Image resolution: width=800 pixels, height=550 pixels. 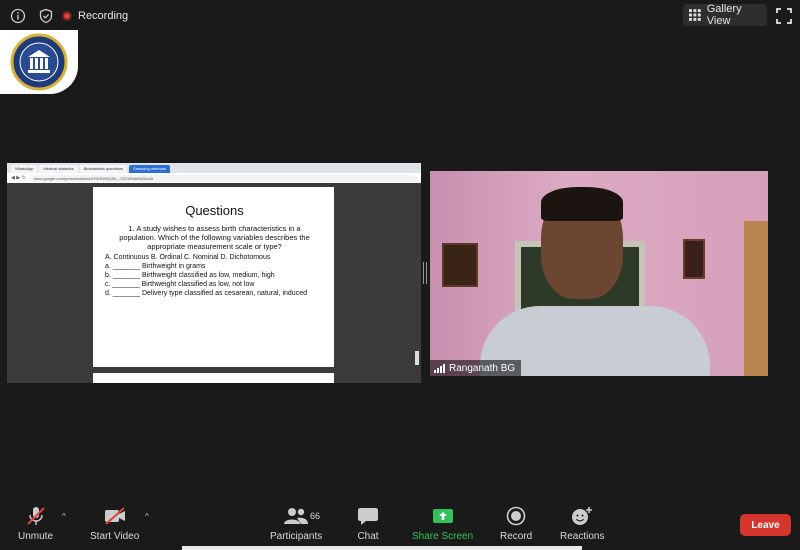 I want to click on recording-indicator: Recording, so click(x=95, y=16).